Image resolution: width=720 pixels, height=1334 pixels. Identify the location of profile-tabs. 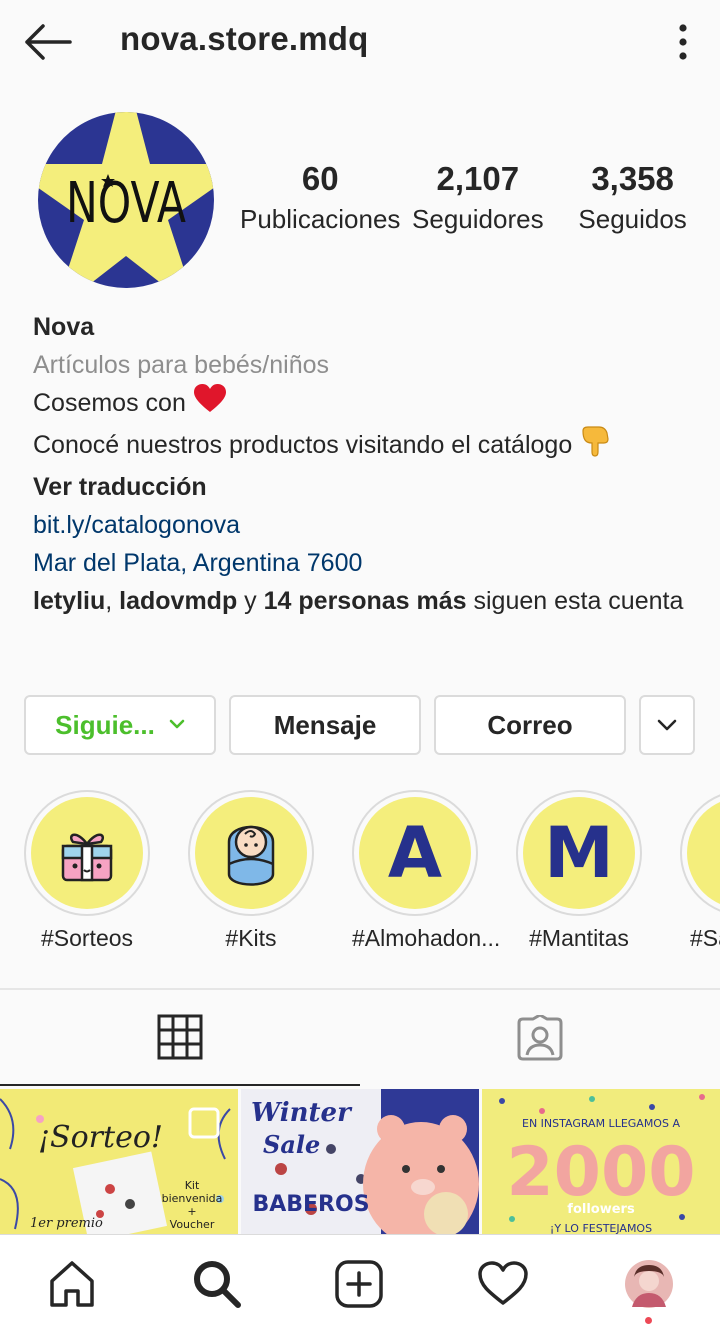
(360, 1038).